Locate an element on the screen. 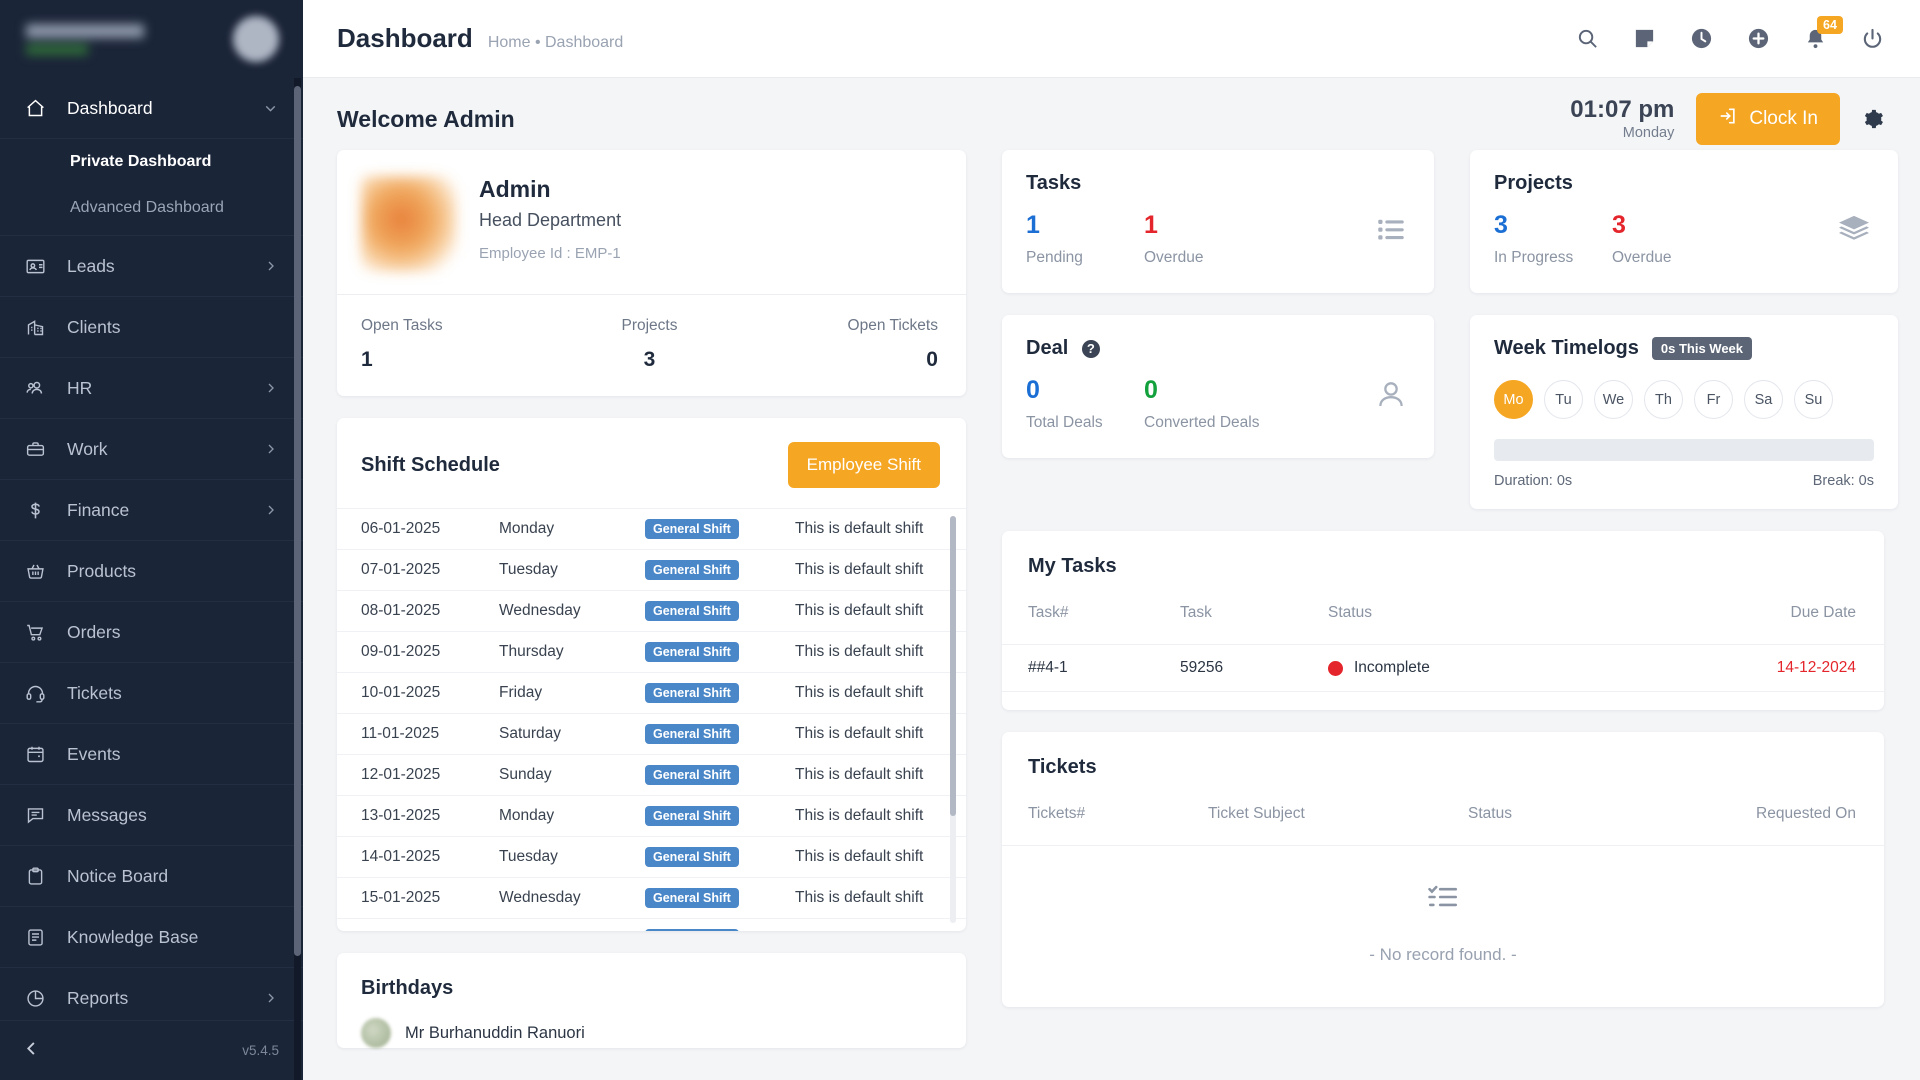 The image size is (1920, 1080). metric-overdue: 3 Overdue is located at coordinates (1671, 239).